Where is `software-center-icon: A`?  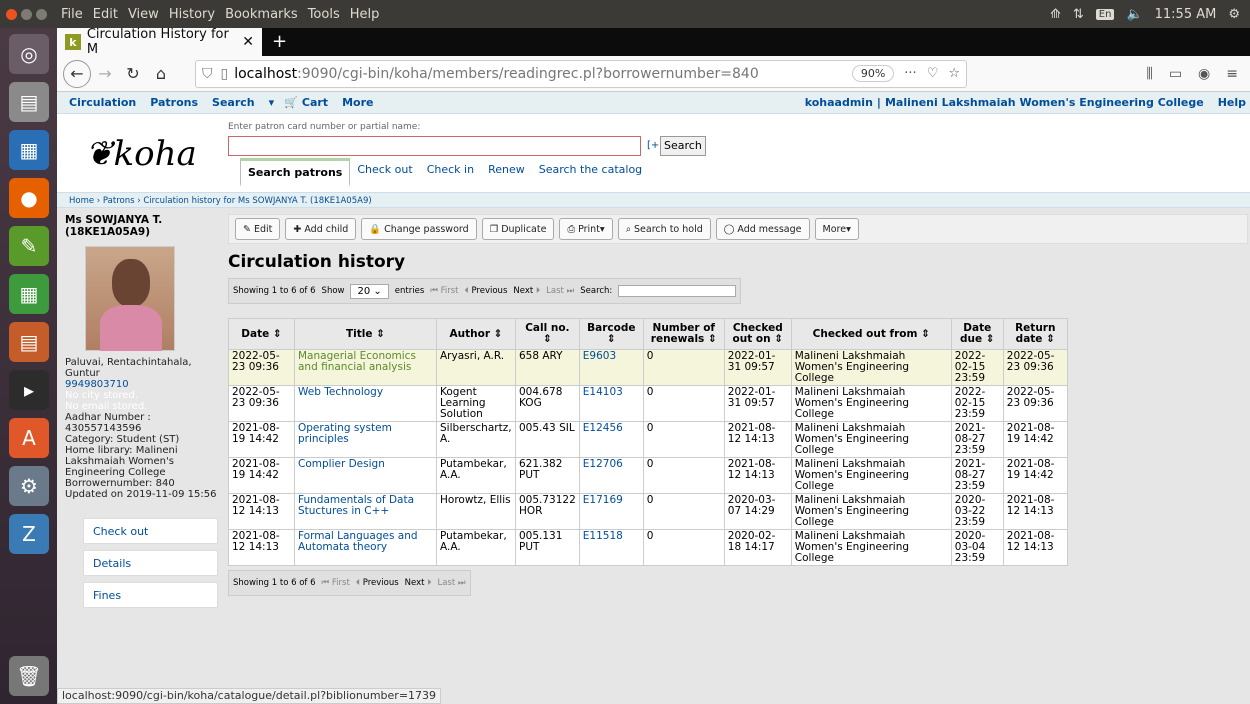 software-center-icon: A is located at coordinates (29, 438).